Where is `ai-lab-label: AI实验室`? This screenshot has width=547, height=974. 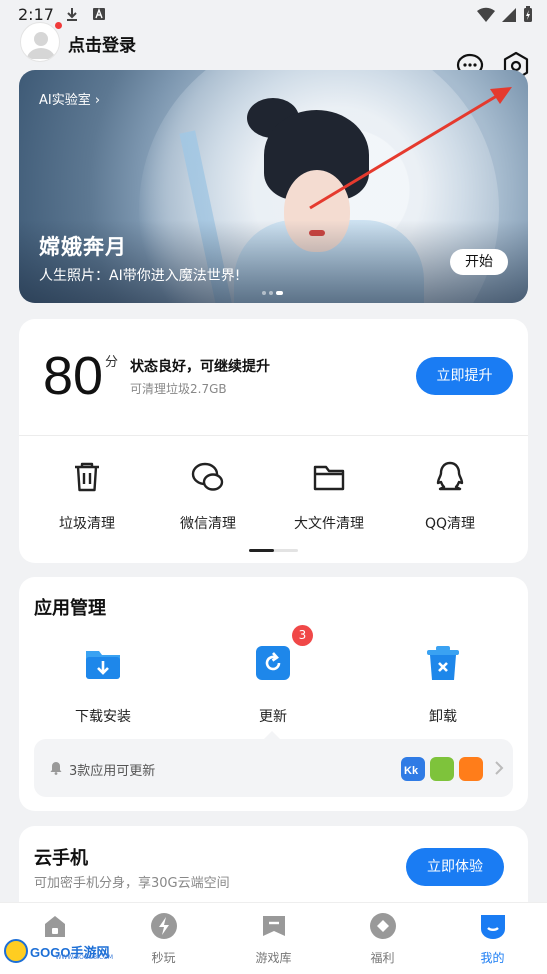
ai-lab-label: AI实验室 is located at coordinates (65, 100).